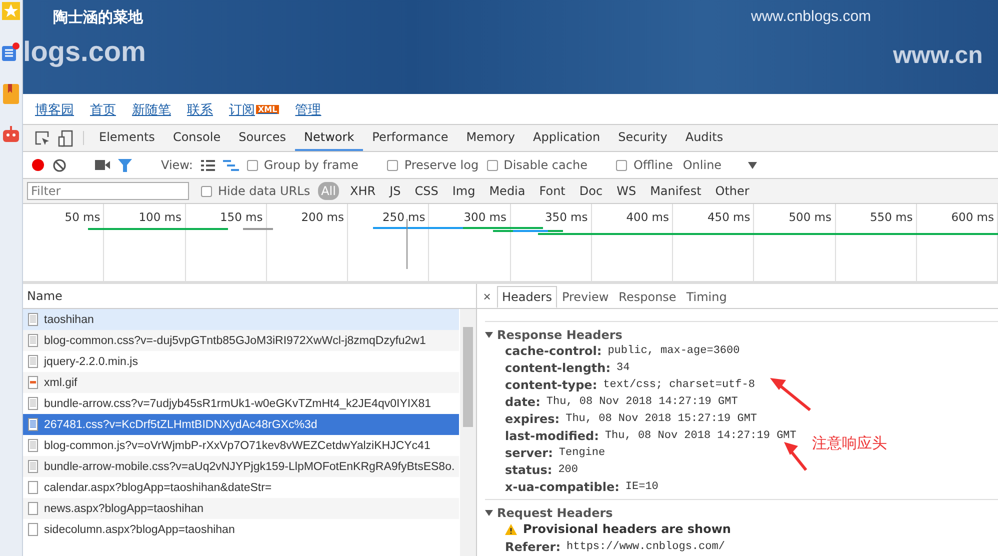 The height and width of the screenshot is (556, 998). Describe the element at coordinates (562, 487) in the screenshot. I see `header-name: x-ua-compatible:` at that location.